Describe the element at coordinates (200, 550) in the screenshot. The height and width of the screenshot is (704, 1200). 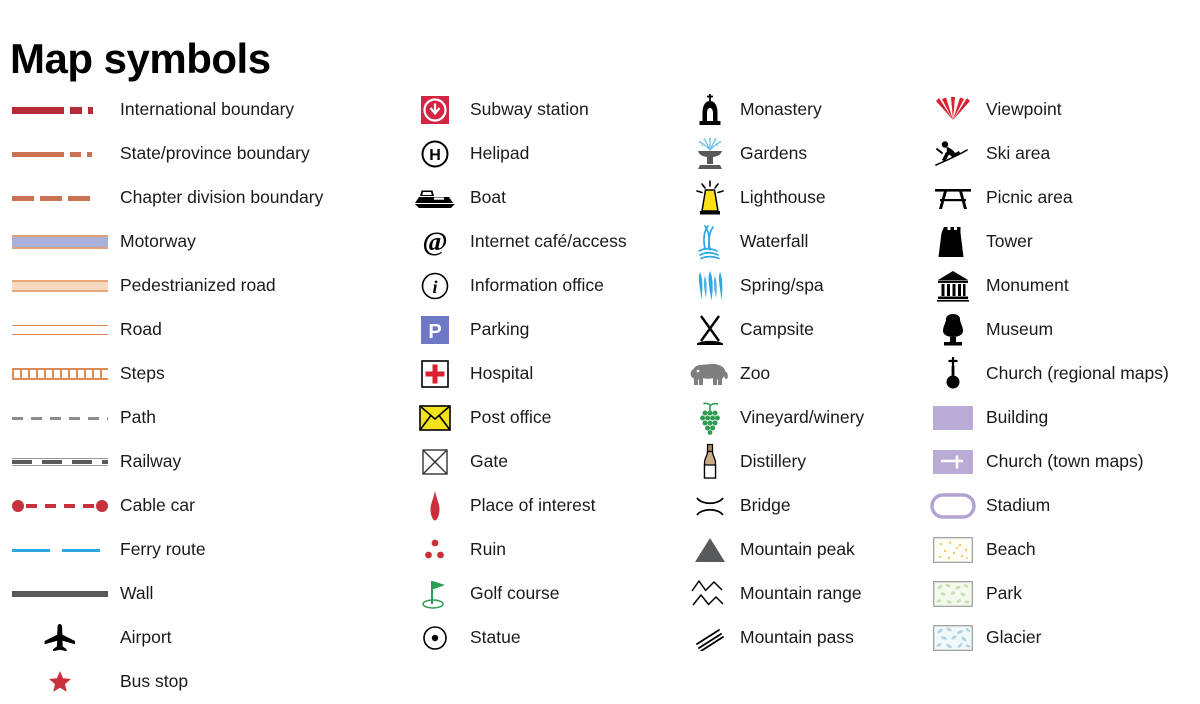
I see `legend-row: Ferry route` at that location.